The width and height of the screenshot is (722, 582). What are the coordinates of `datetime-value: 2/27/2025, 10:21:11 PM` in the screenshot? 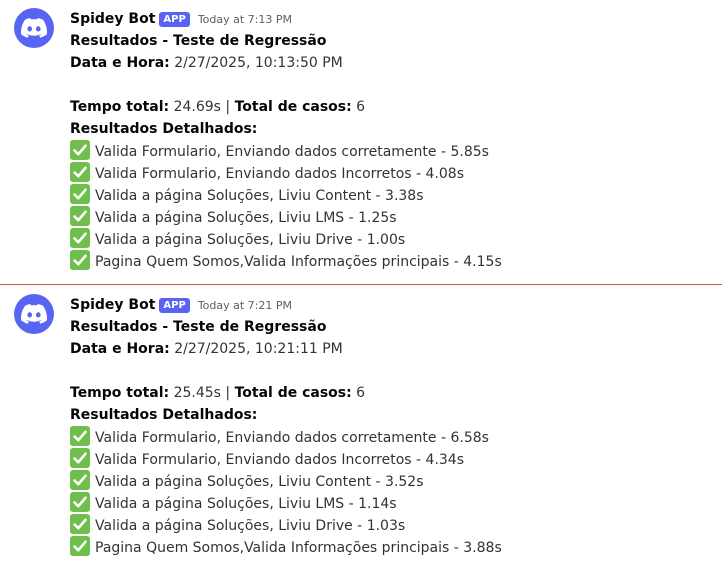 It's located at (256, 349).